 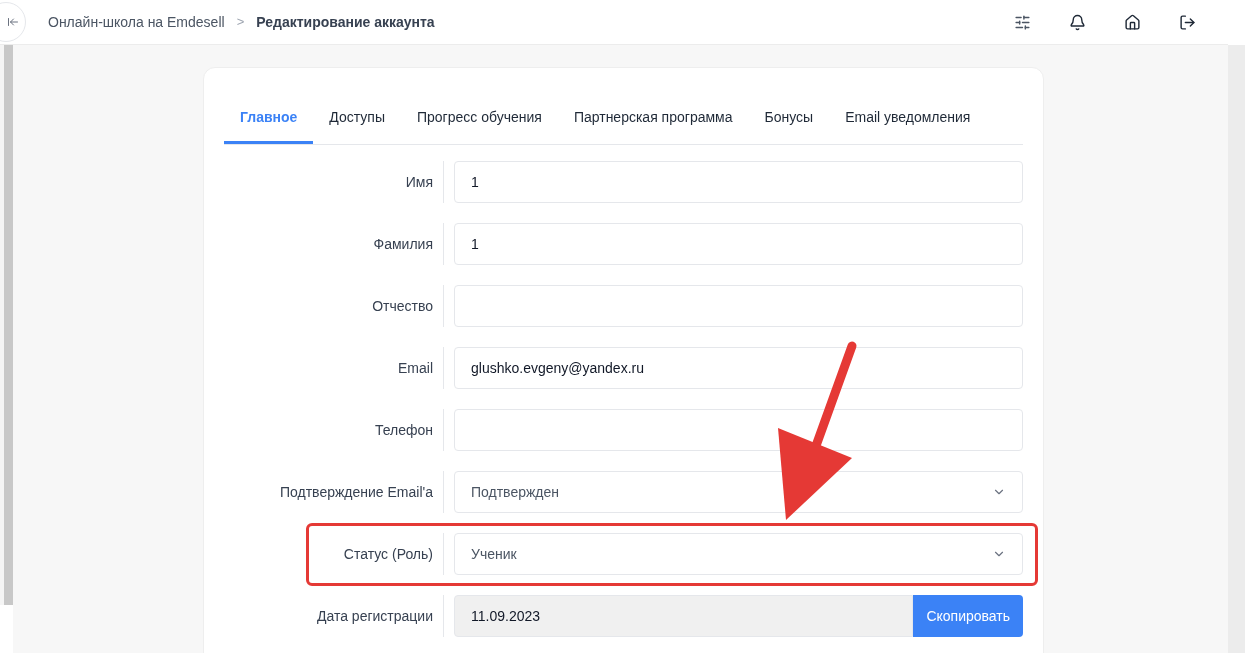 I want to click on field-label: Дата регистрации, so click(x=374, y=616).